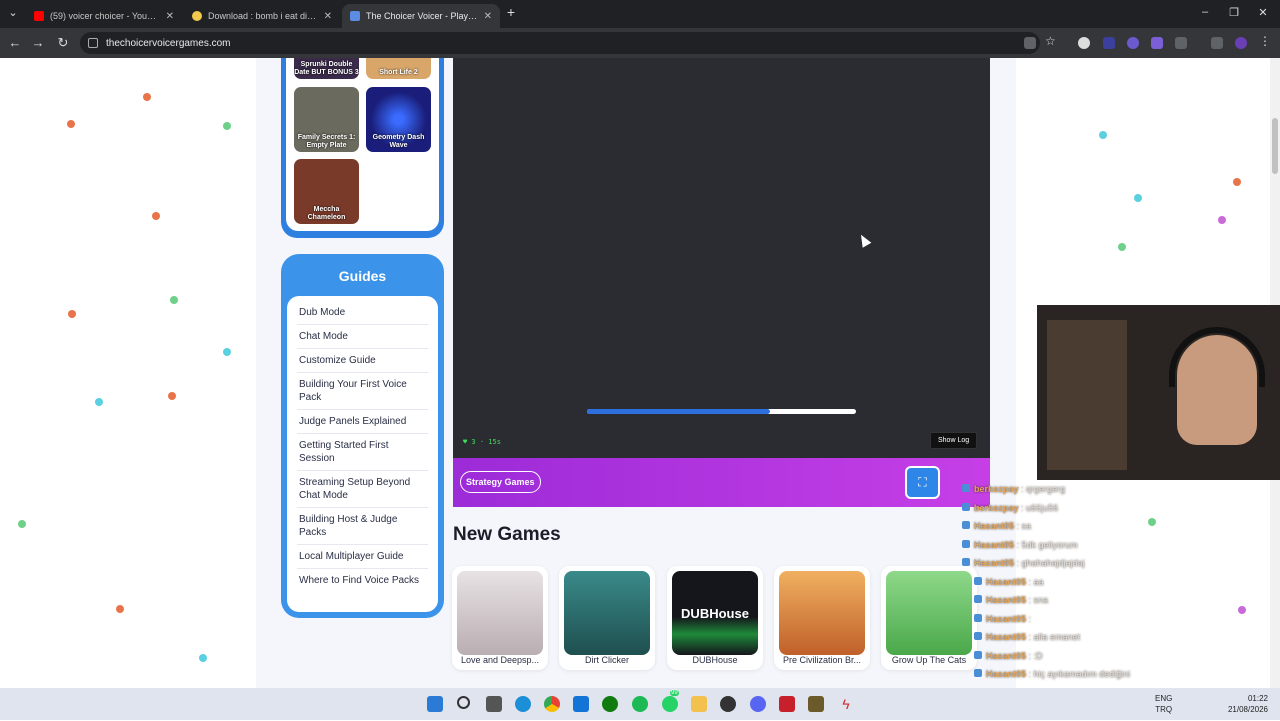 The width and height of the screenshot is (1280, 721). What do you see at coordinates (699, 704) in the screenshot?
I see `file-explorer-icon` at bounding box center [699, 704].